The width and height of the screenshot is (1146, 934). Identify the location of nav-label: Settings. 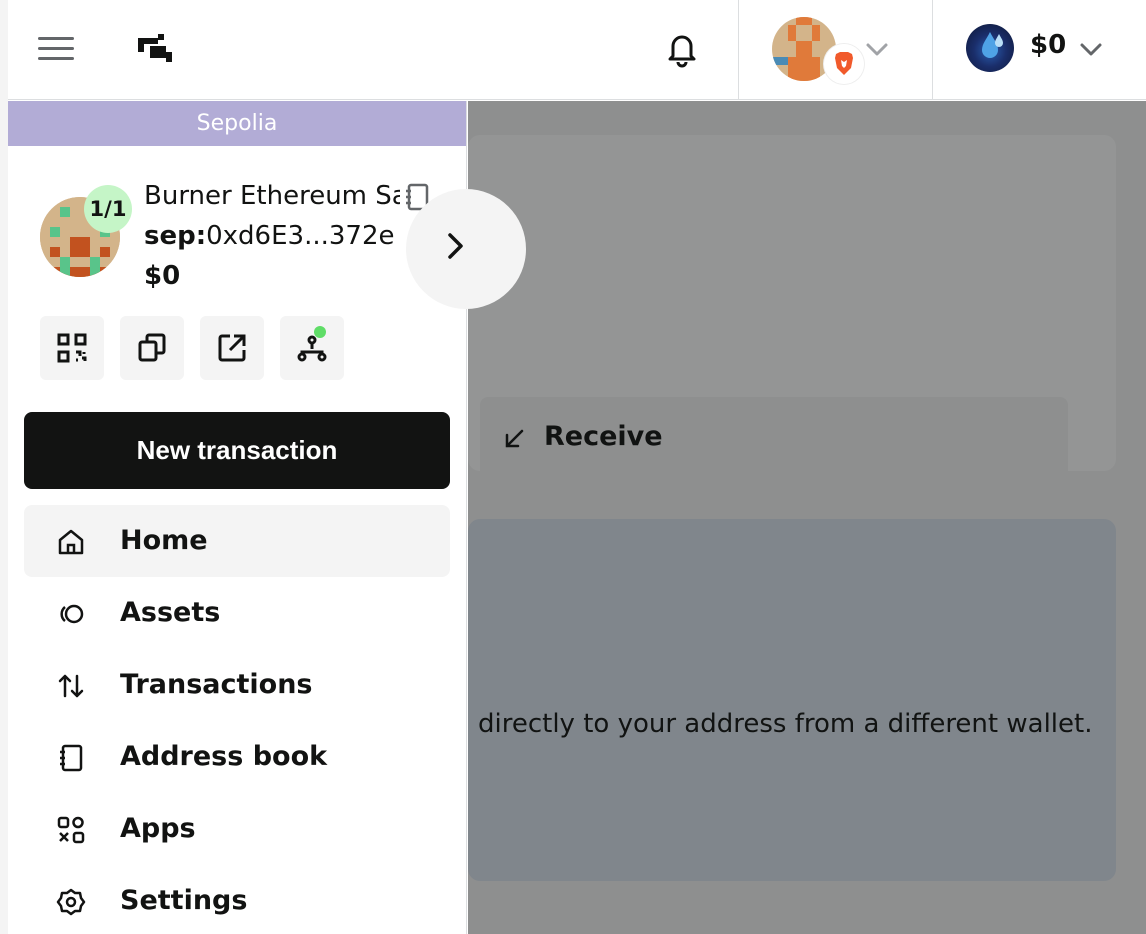
(184, 900).